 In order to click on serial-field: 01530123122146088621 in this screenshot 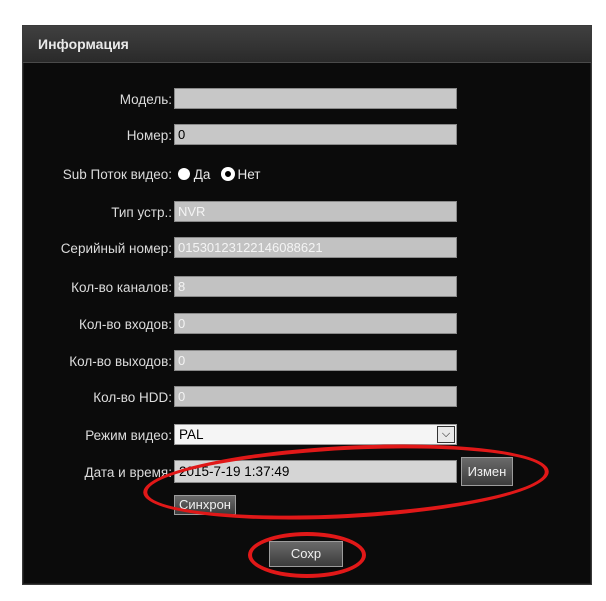, I will do `click(315, 247)`.